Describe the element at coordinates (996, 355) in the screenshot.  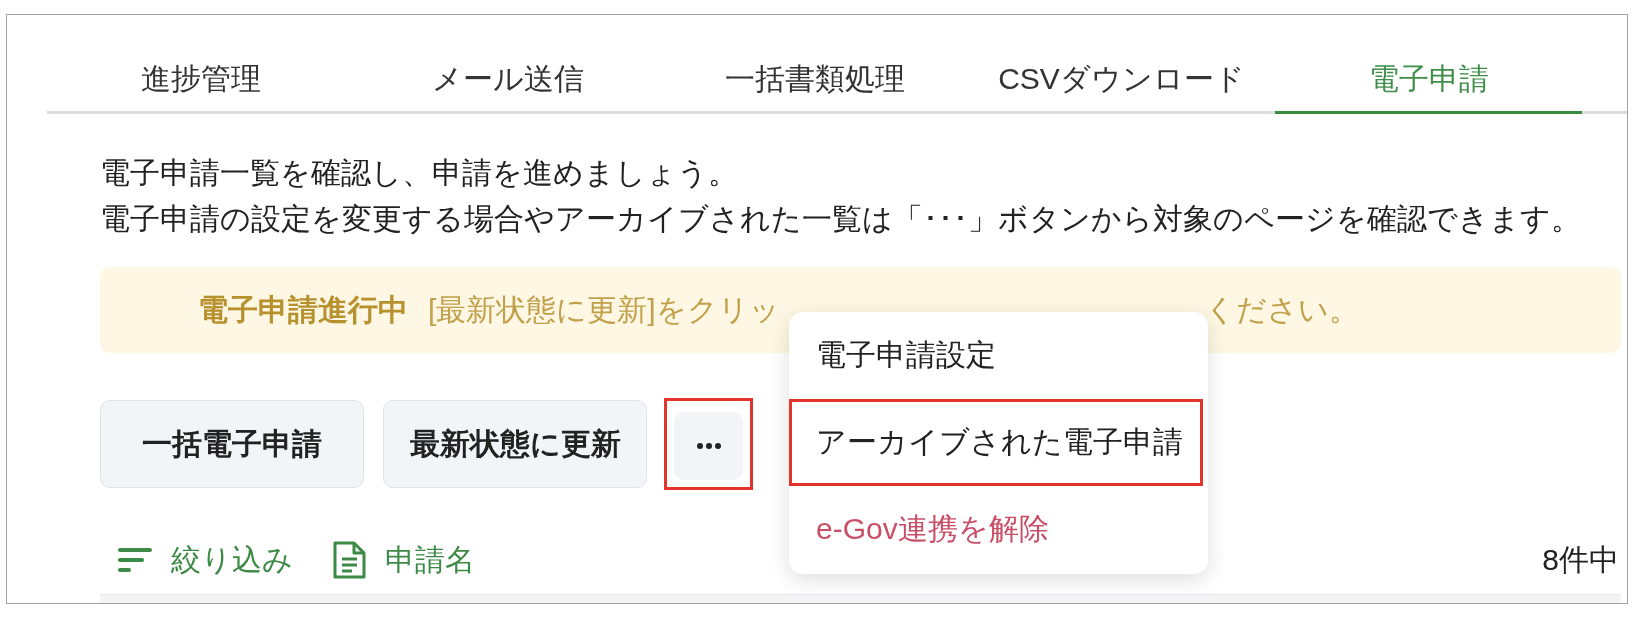
I see `menu-item: 電子申請設定` at that location.